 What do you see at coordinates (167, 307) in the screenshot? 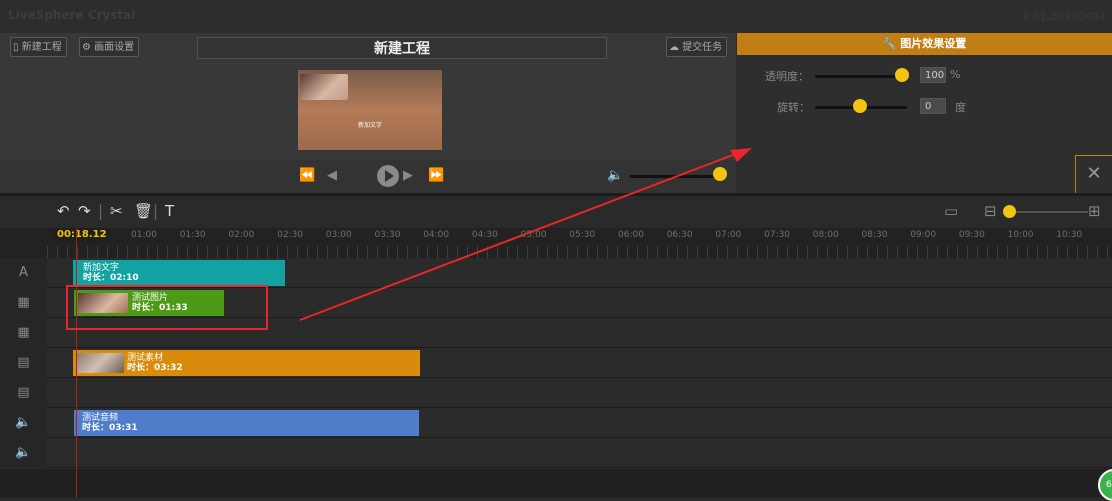
I see `annotation-box` at bounding box center [167, 307].